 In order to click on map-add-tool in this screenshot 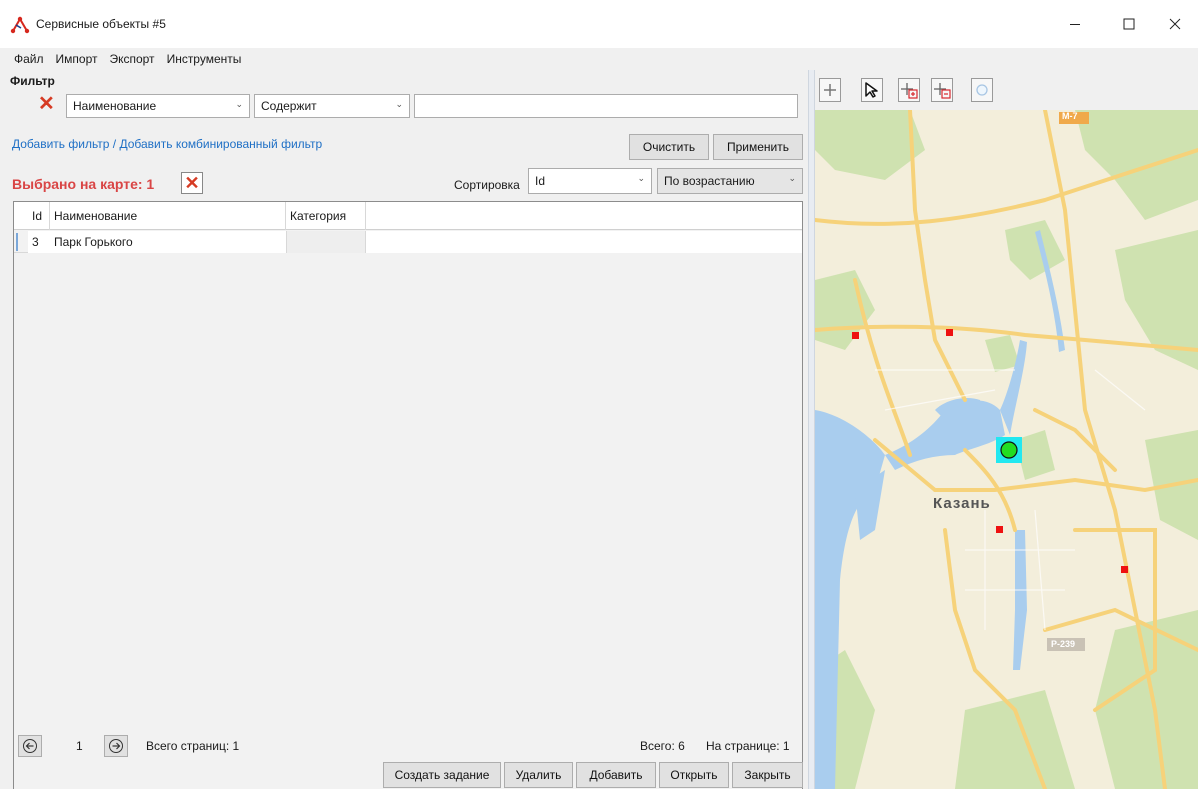, I will do `click(830, 90)`.